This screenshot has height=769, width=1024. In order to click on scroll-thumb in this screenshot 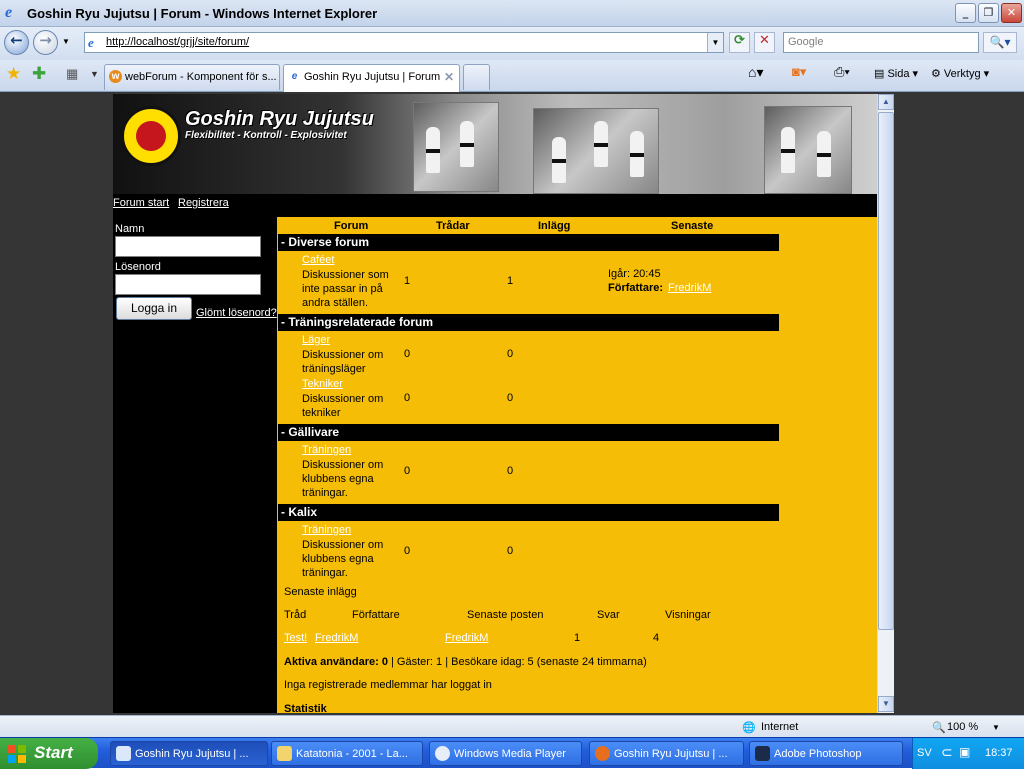, I will do `click(886, 371)`.